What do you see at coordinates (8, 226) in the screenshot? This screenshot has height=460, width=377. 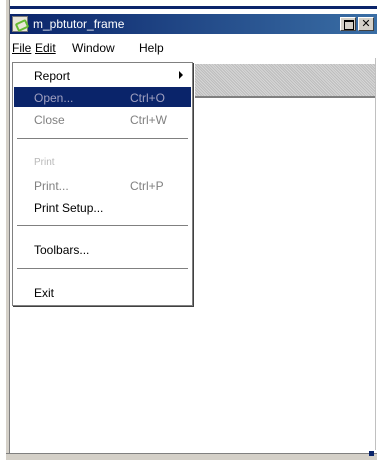 I see `window-left-border` at bounding box center [8, 226].